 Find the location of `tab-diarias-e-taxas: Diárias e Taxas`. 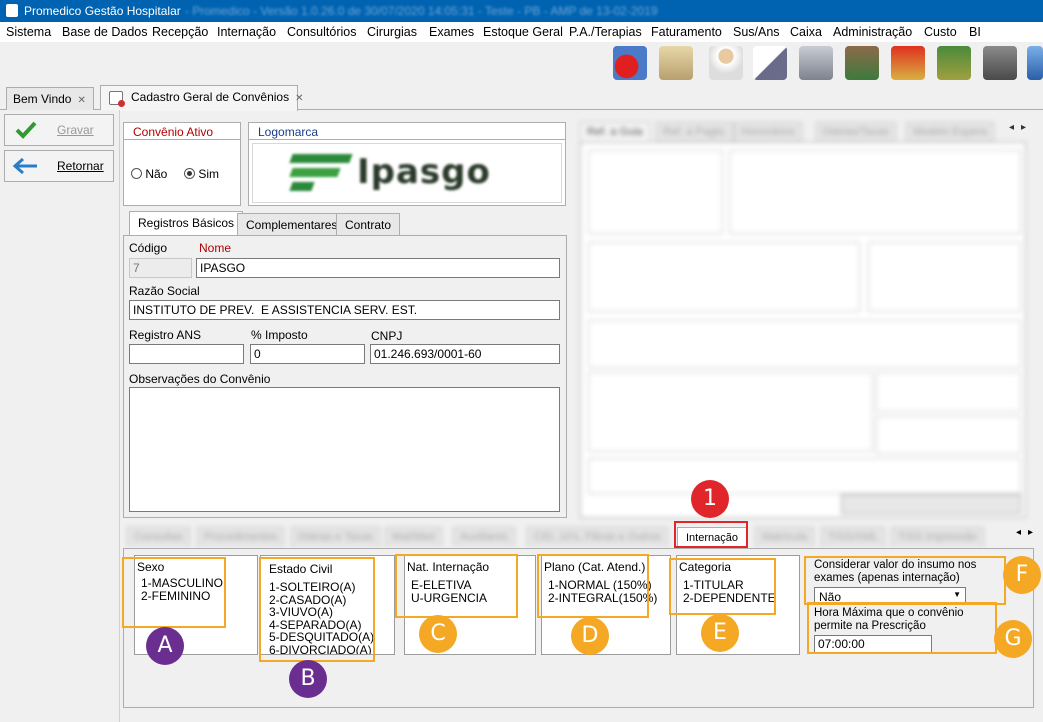

tab-diarias-e-taxas: Diárias e Taxas is located at coordinates (335, 537).